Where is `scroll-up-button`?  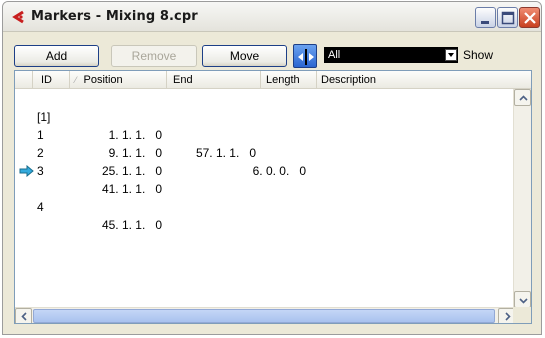 scroll-up-button is located at coordinates (522, 97).